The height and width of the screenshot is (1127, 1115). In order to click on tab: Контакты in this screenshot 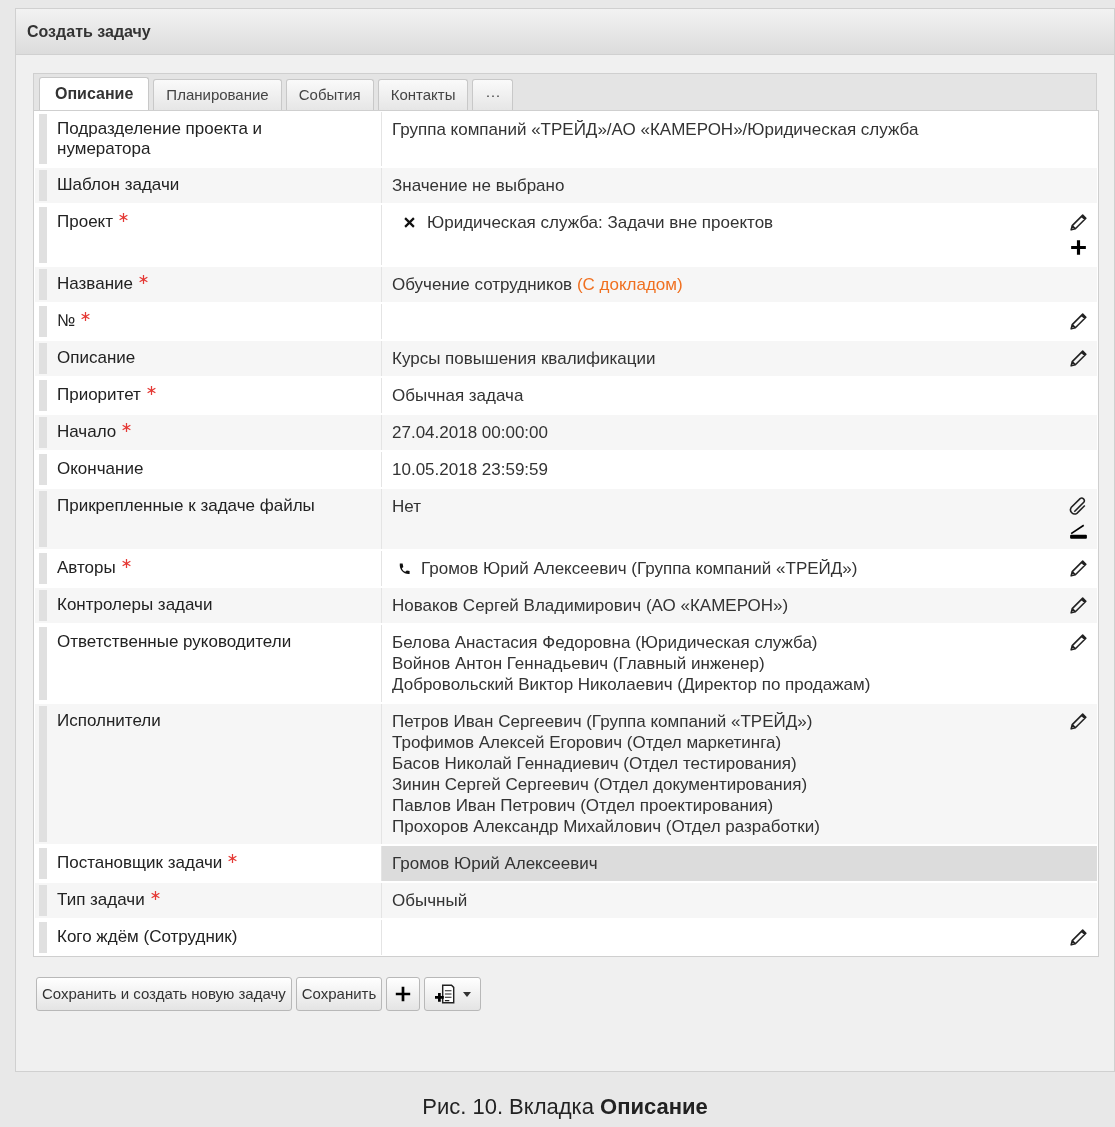, I will do `click(423, 94)`.